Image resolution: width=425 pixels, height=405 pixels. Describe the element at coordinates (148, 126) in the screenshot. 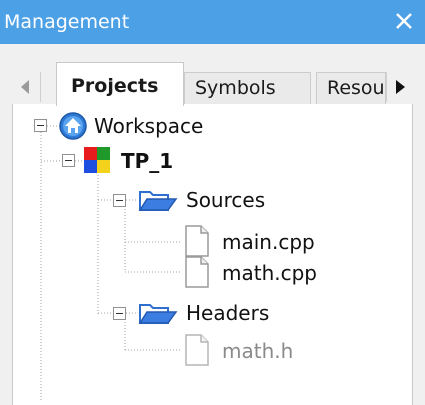

I see `tree-node-workspace: Workspace` at that location.